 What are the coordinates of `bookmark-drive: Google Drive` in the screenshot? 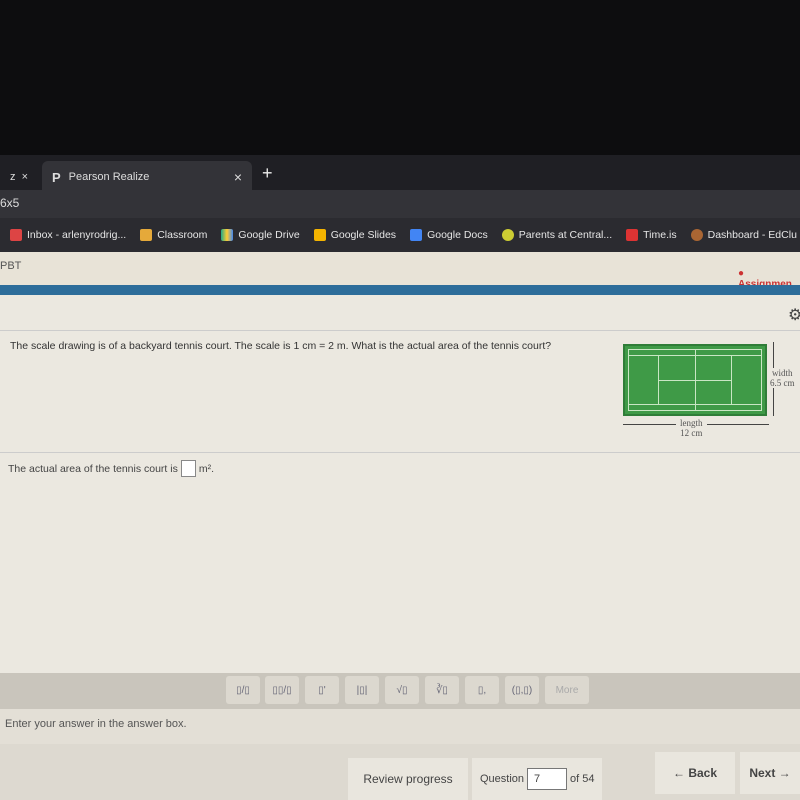 It's located at (260, 235).